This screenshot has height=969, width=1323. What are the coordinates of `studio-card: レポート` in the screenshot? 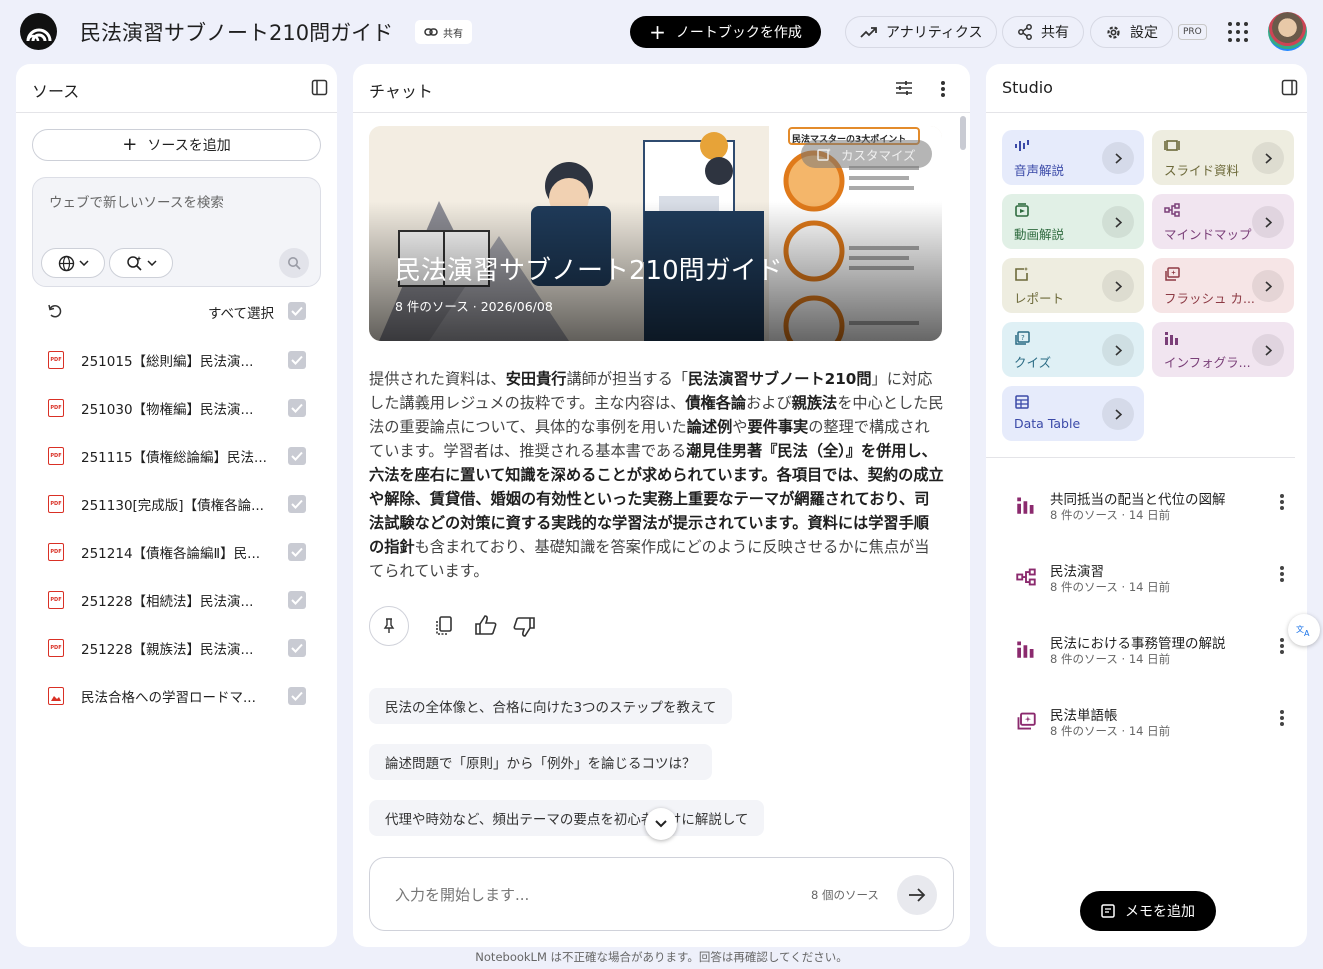 It's located at (1073, 285).